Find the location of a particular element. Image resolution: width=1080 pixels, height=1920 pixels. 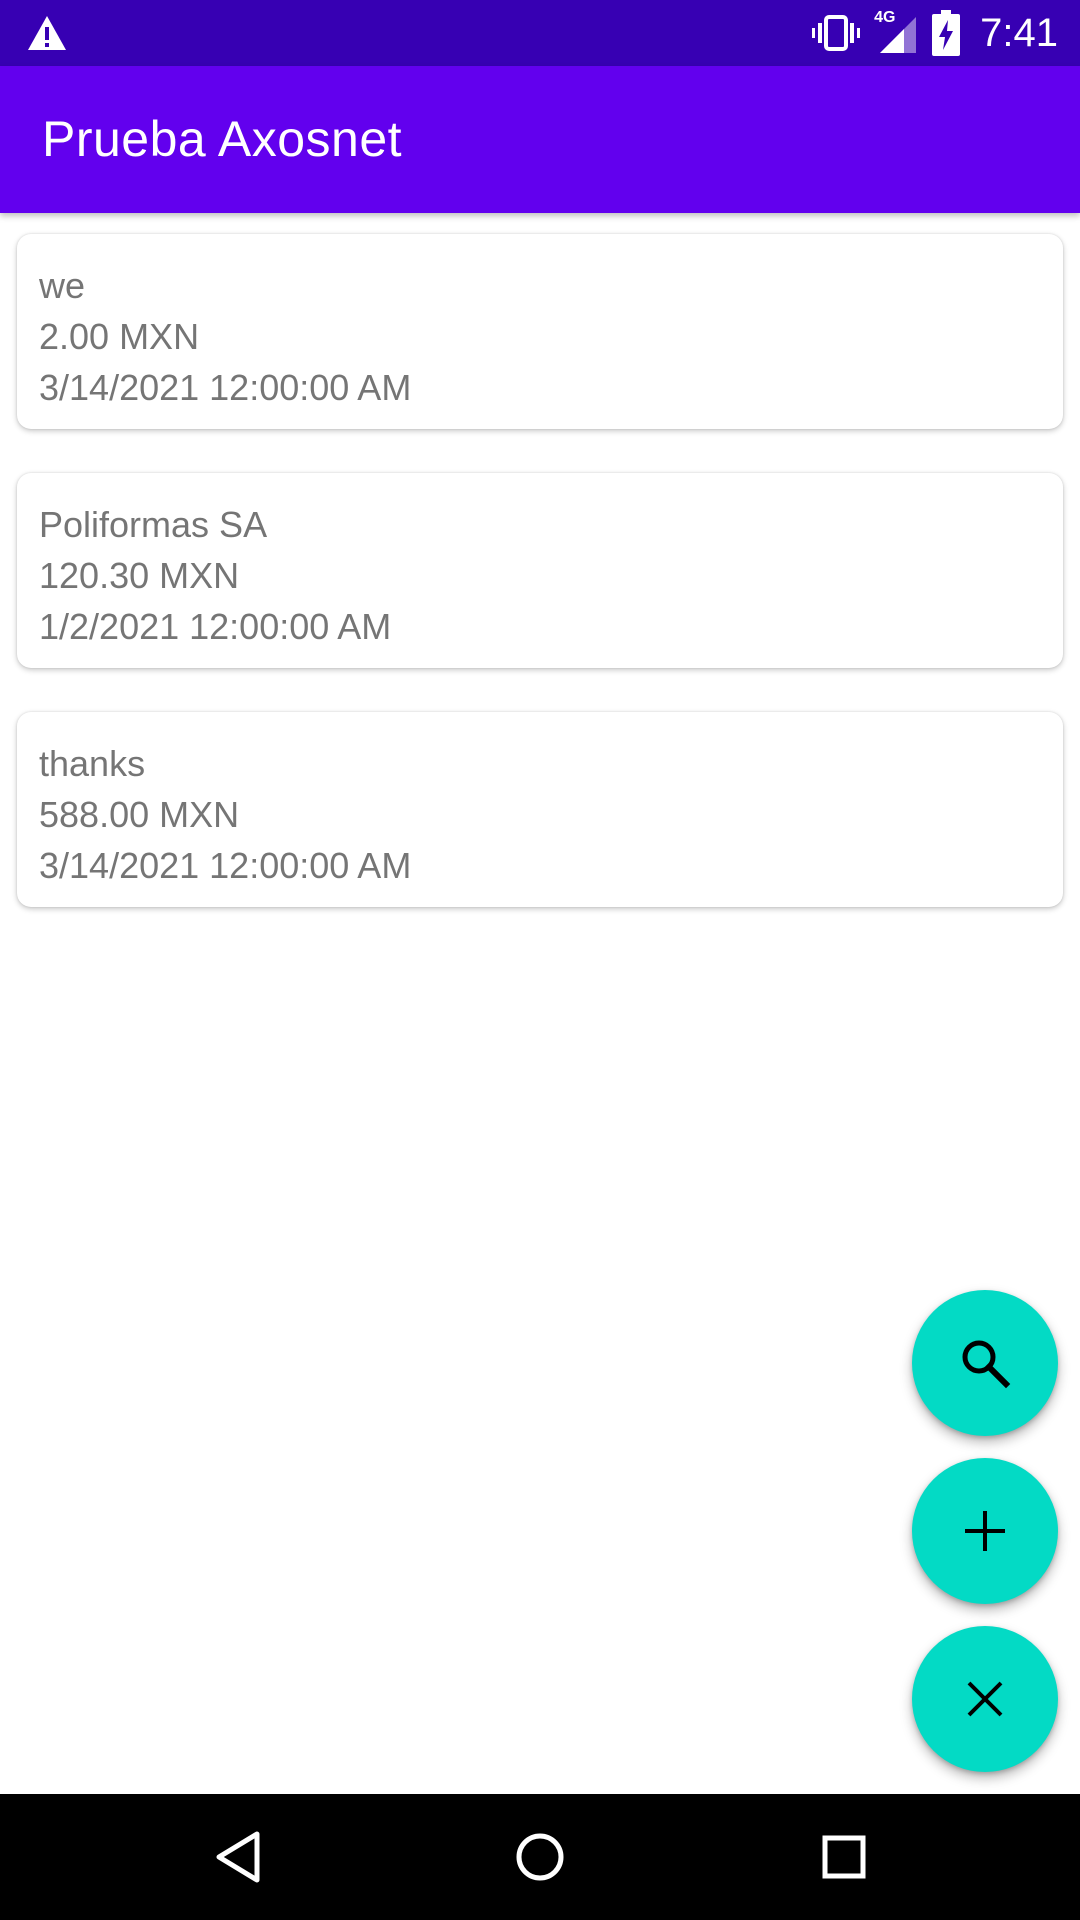

receipt-amount: 2.00 MXN is located at coordinates (119, 336).